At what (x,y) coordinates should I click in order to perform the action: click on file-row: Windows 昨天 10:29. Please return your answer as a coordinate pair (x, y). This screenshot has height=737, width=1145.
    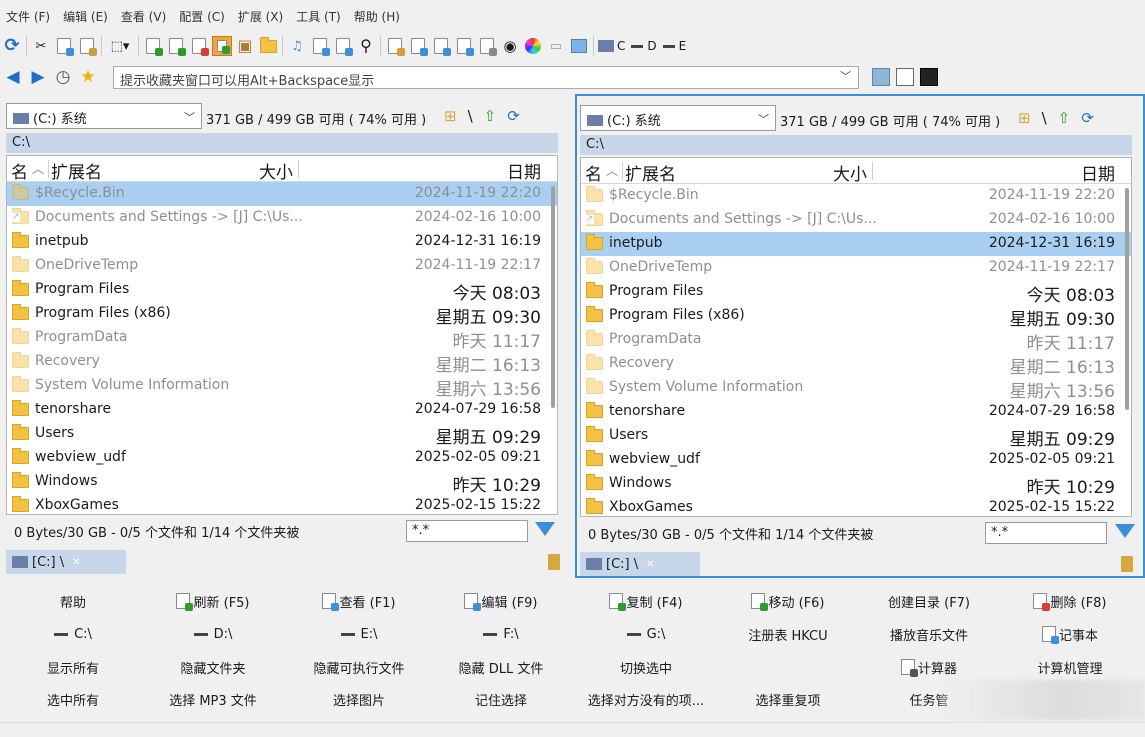
    Looking at the image, I should click on (856, 485).